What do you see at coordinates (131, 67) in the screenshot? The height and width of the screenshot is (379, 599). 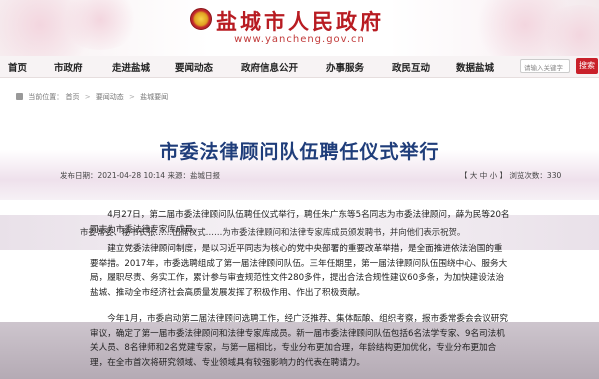 I see `nav-item-about: 走进盐城` at bounding box center [131, 67].